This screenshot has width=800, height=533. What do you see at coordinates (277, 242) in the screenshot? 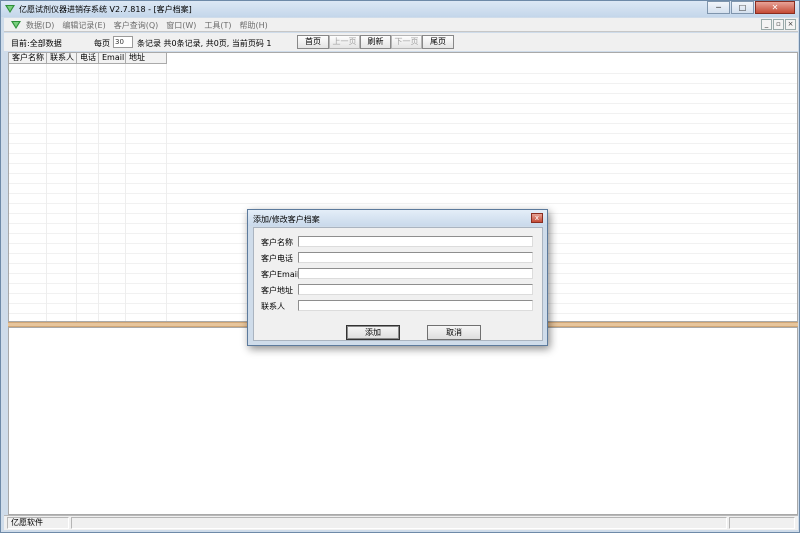
I see `customer-name-label: 客户名称` at bounding box center [277, 242].